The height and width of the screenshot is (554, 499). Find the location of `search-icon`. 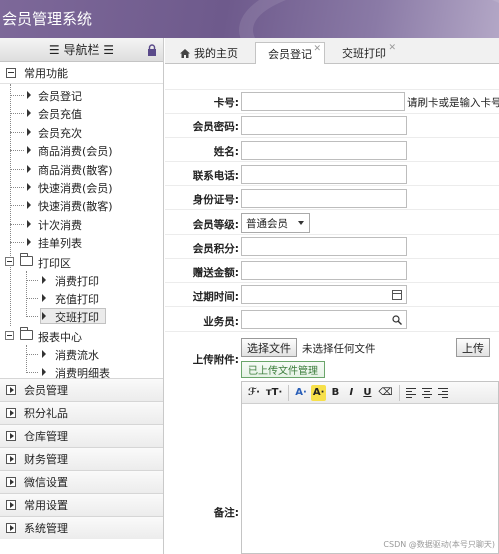

search-icon is located at coordinates (397, 320).